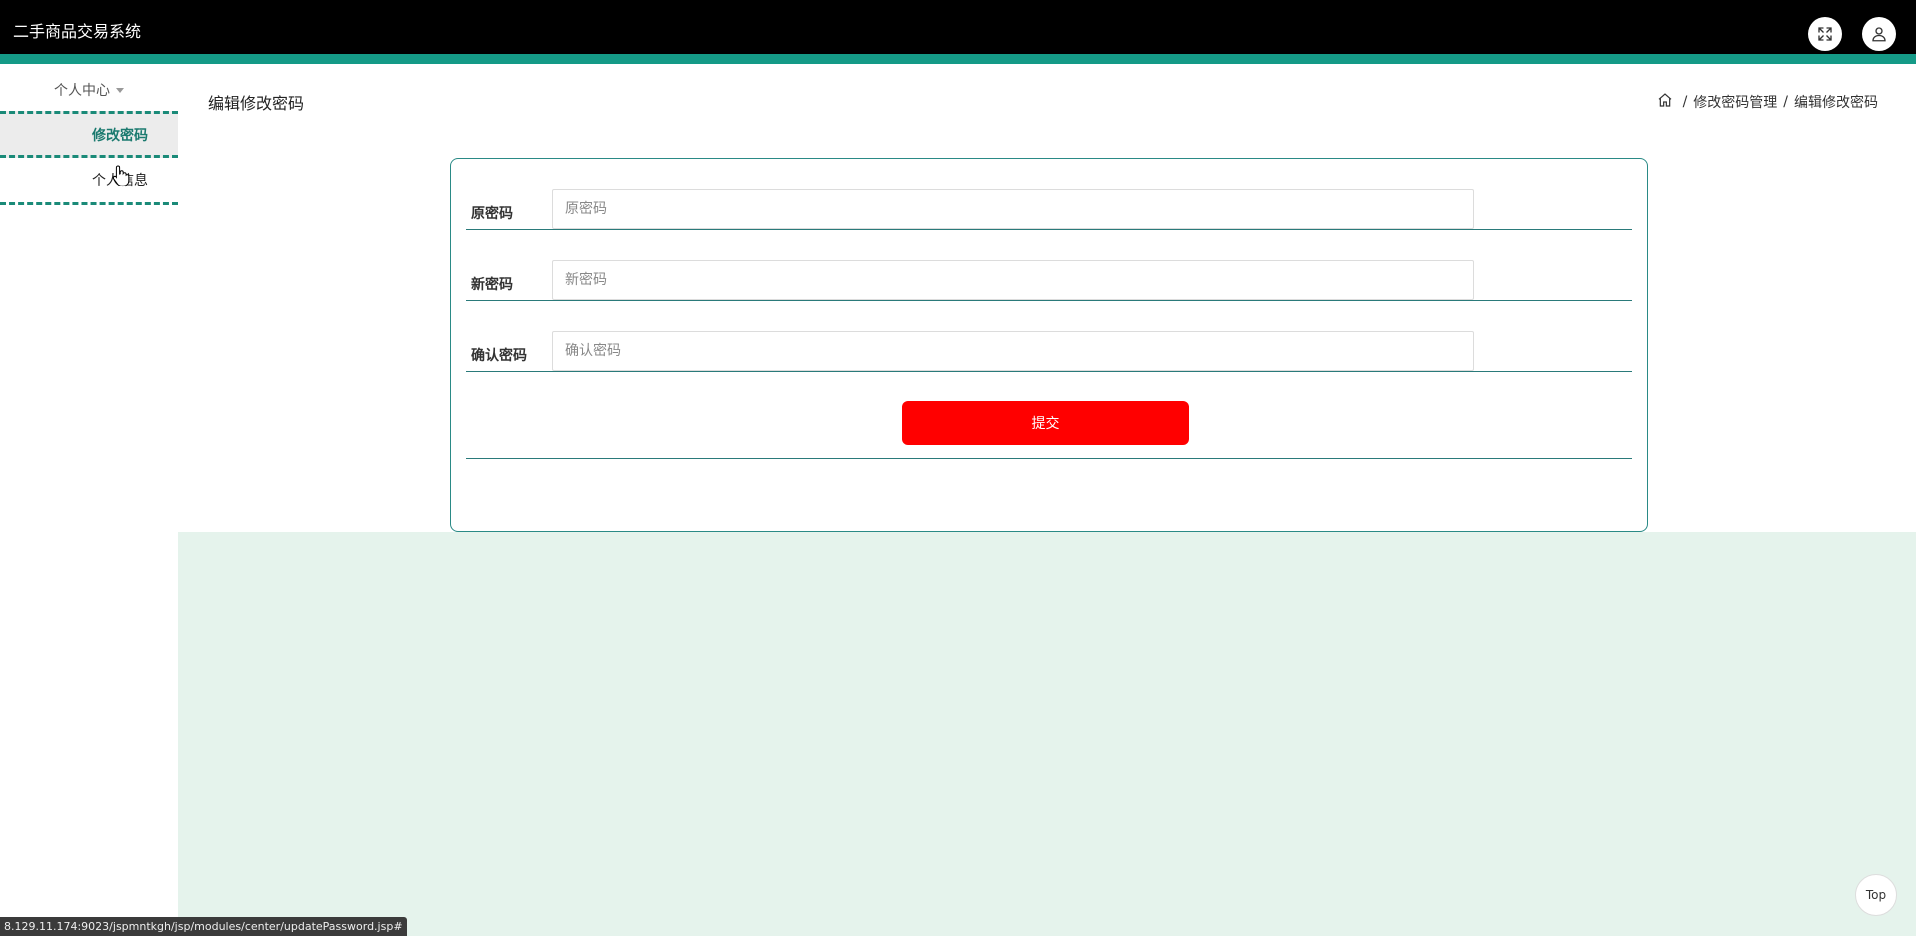 Image resolution: width=1916 pixels, height=936 pixels. I want to click on fullscreen-icon, so click(1825, 34).